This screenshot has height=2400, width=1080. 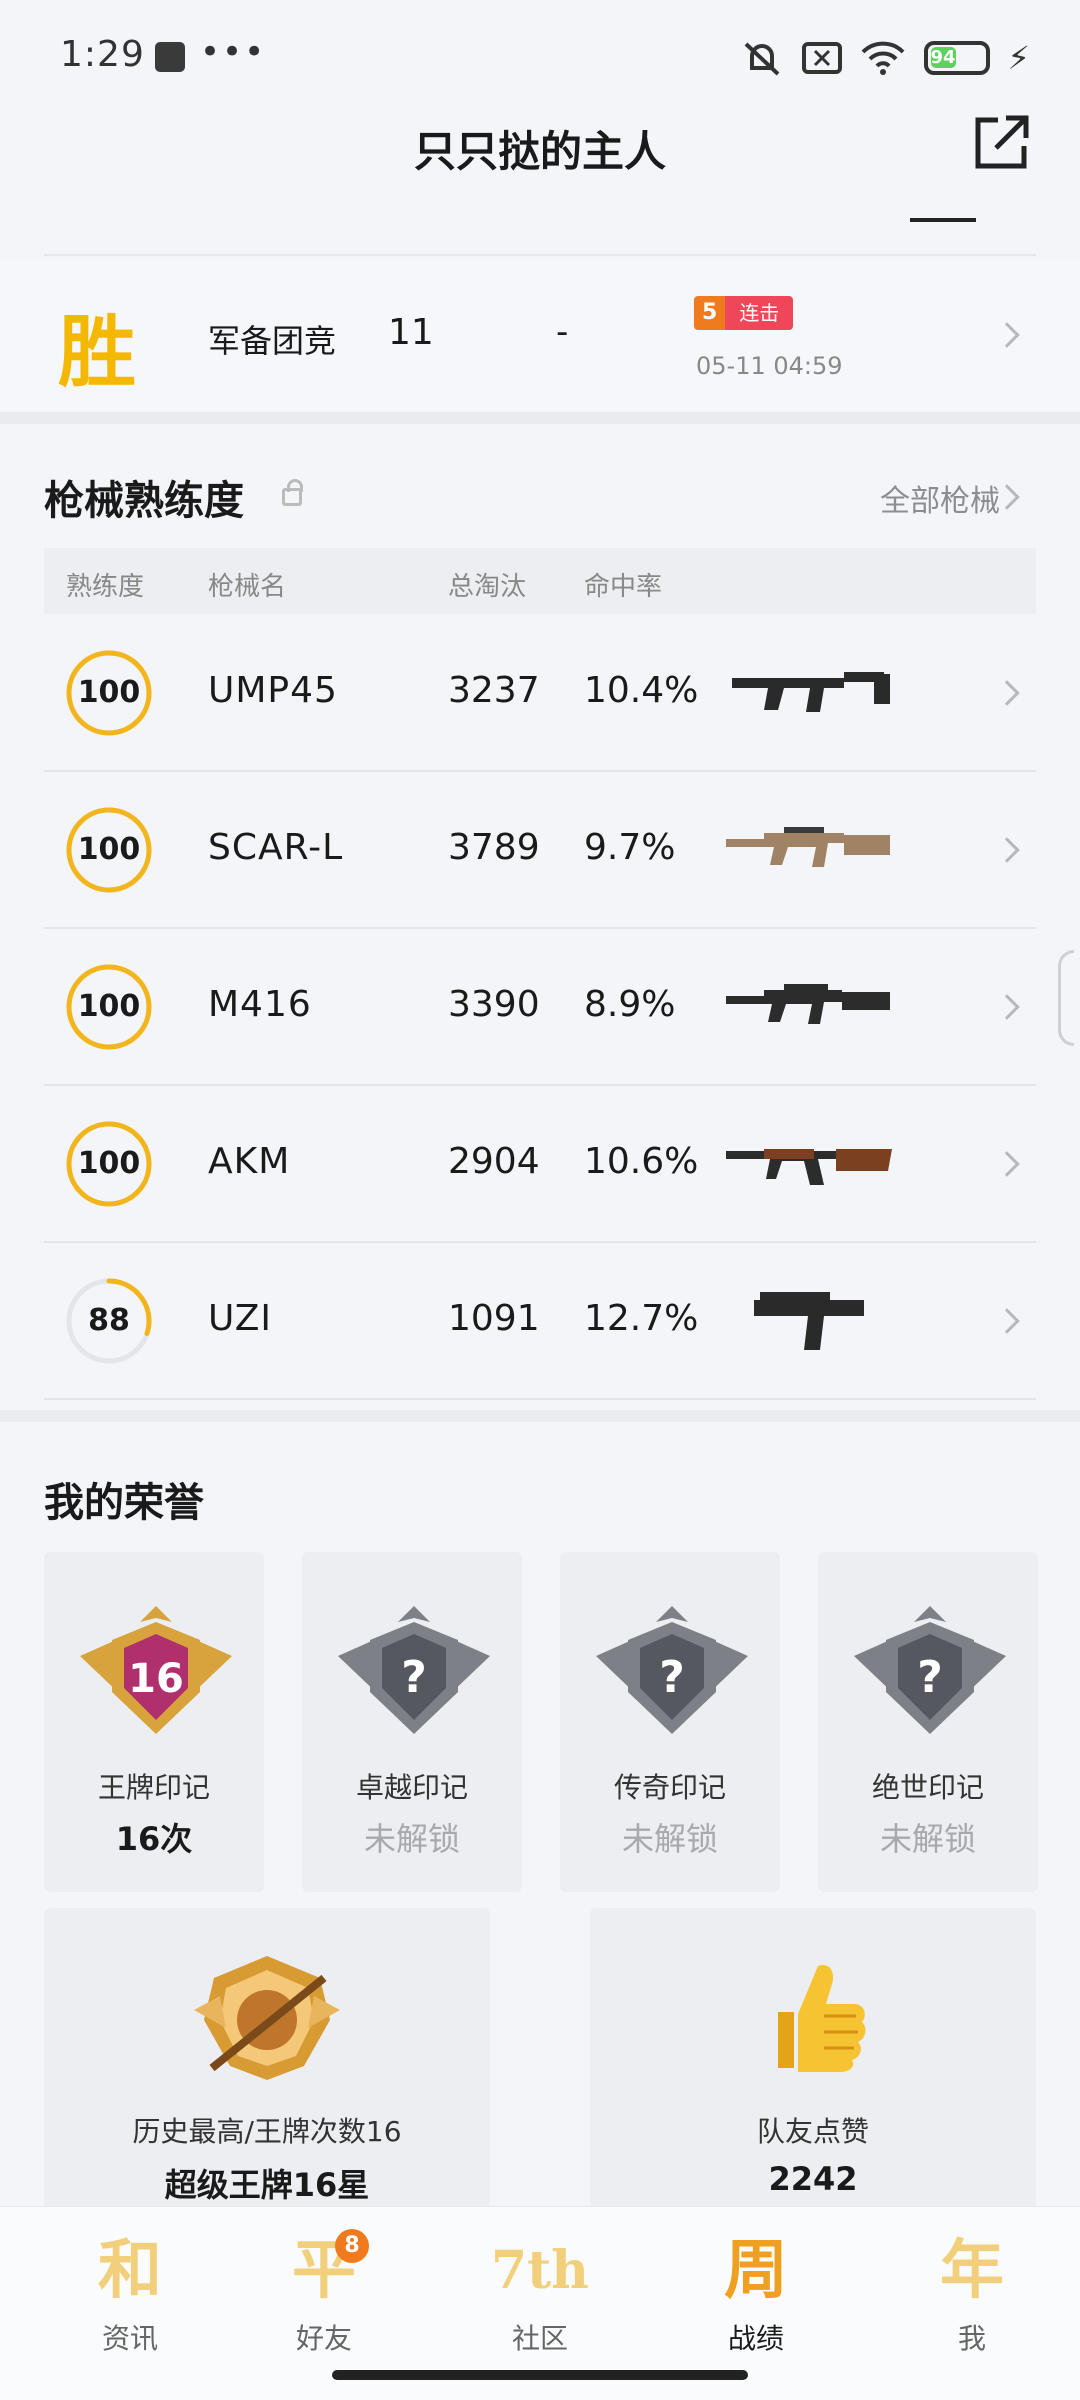 I want to click on lock-icon, so click(x=292, y=492).